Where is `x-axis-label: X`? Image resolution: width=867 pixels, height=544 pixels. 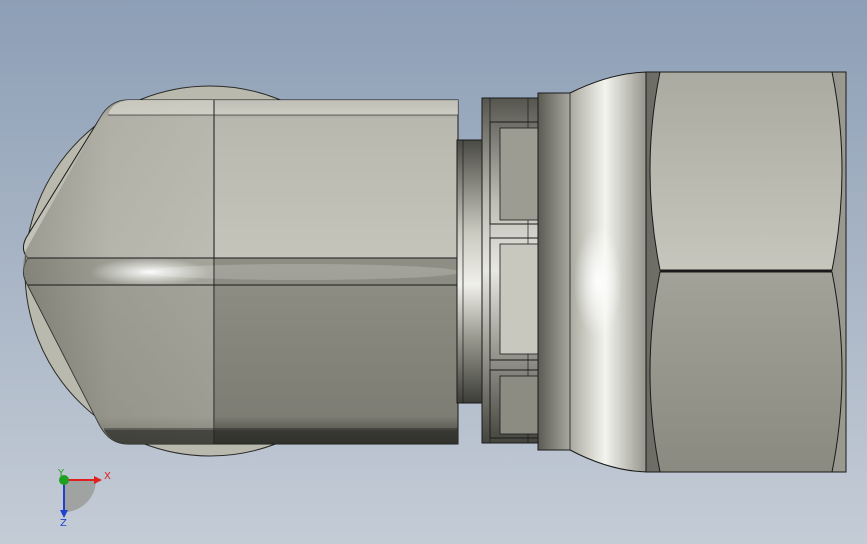
x-axis-label: X is located at coordinates (107, 476).